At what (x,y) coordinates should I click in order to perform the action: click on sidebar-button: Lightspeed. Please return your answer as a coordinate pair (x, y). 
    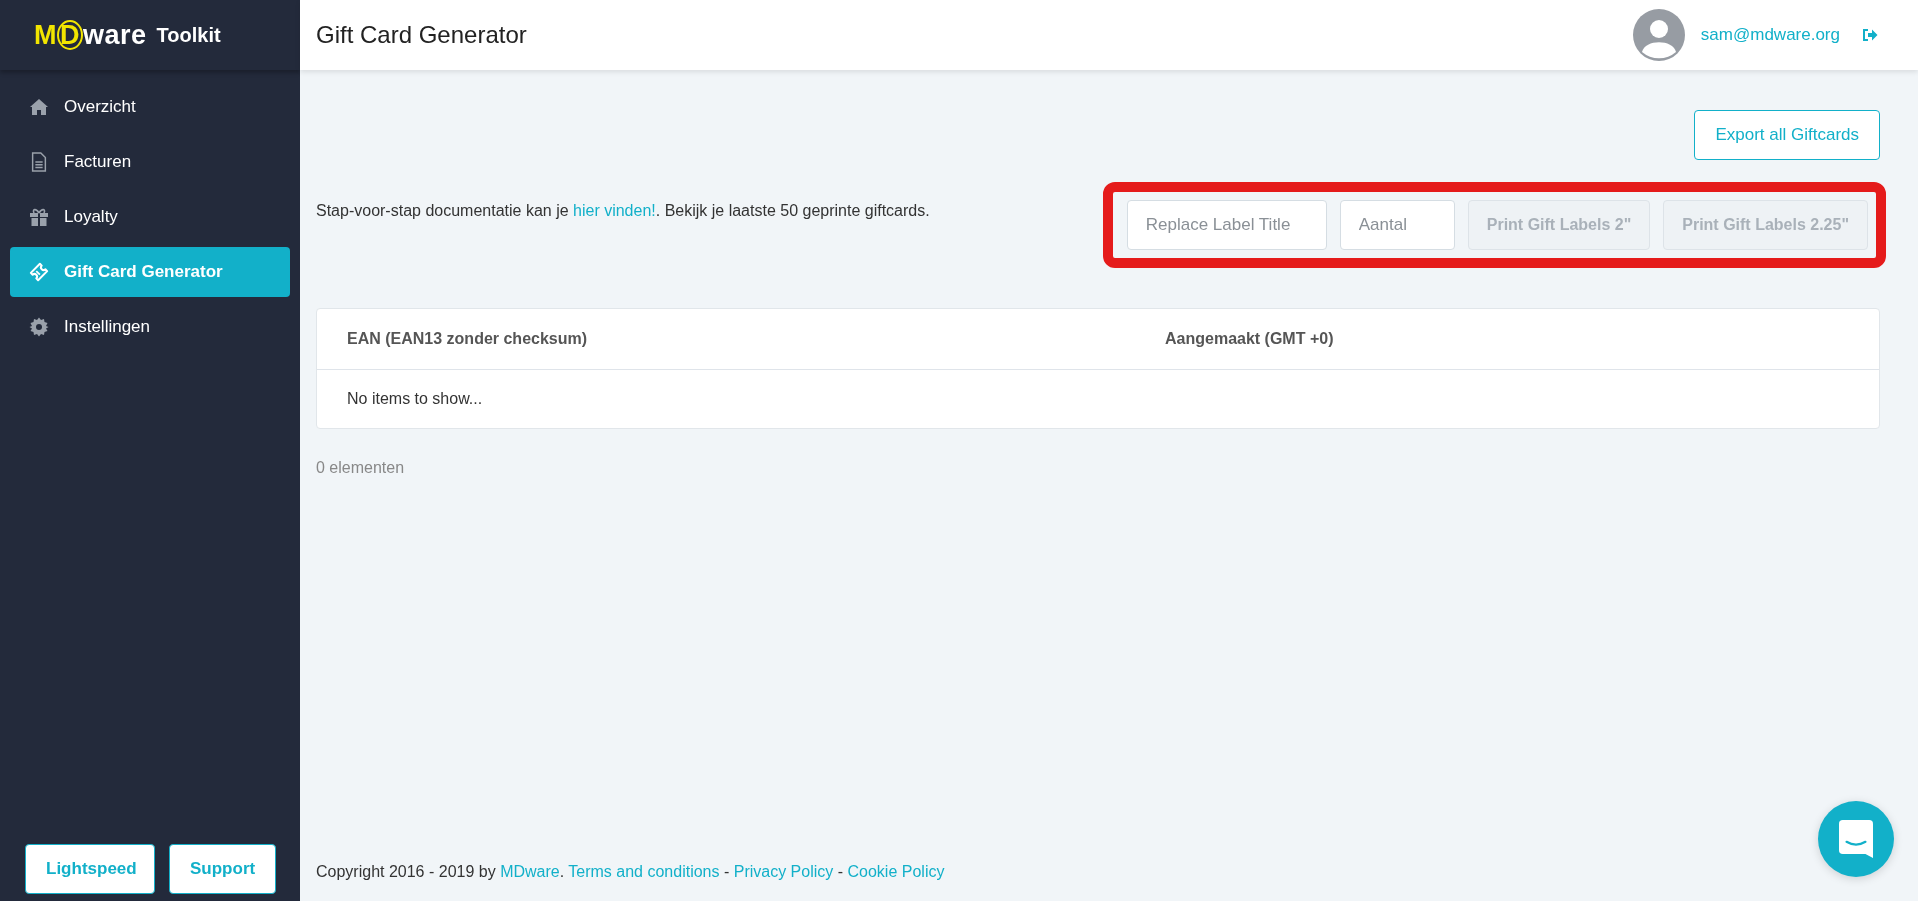
    Looking at the image, I should click on (90, 869).